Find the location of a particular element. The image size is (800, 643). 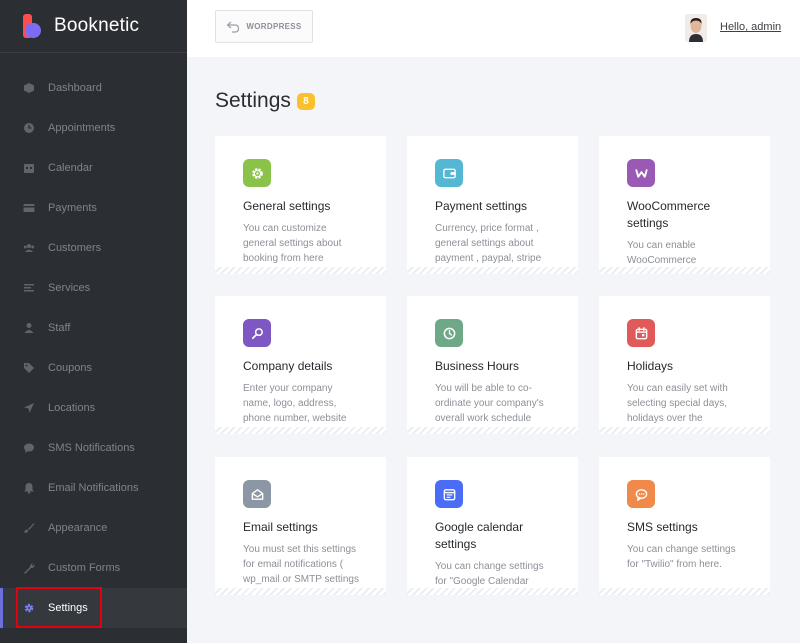

sidebar-item-label: Payments is located at coordinates (72, 208).